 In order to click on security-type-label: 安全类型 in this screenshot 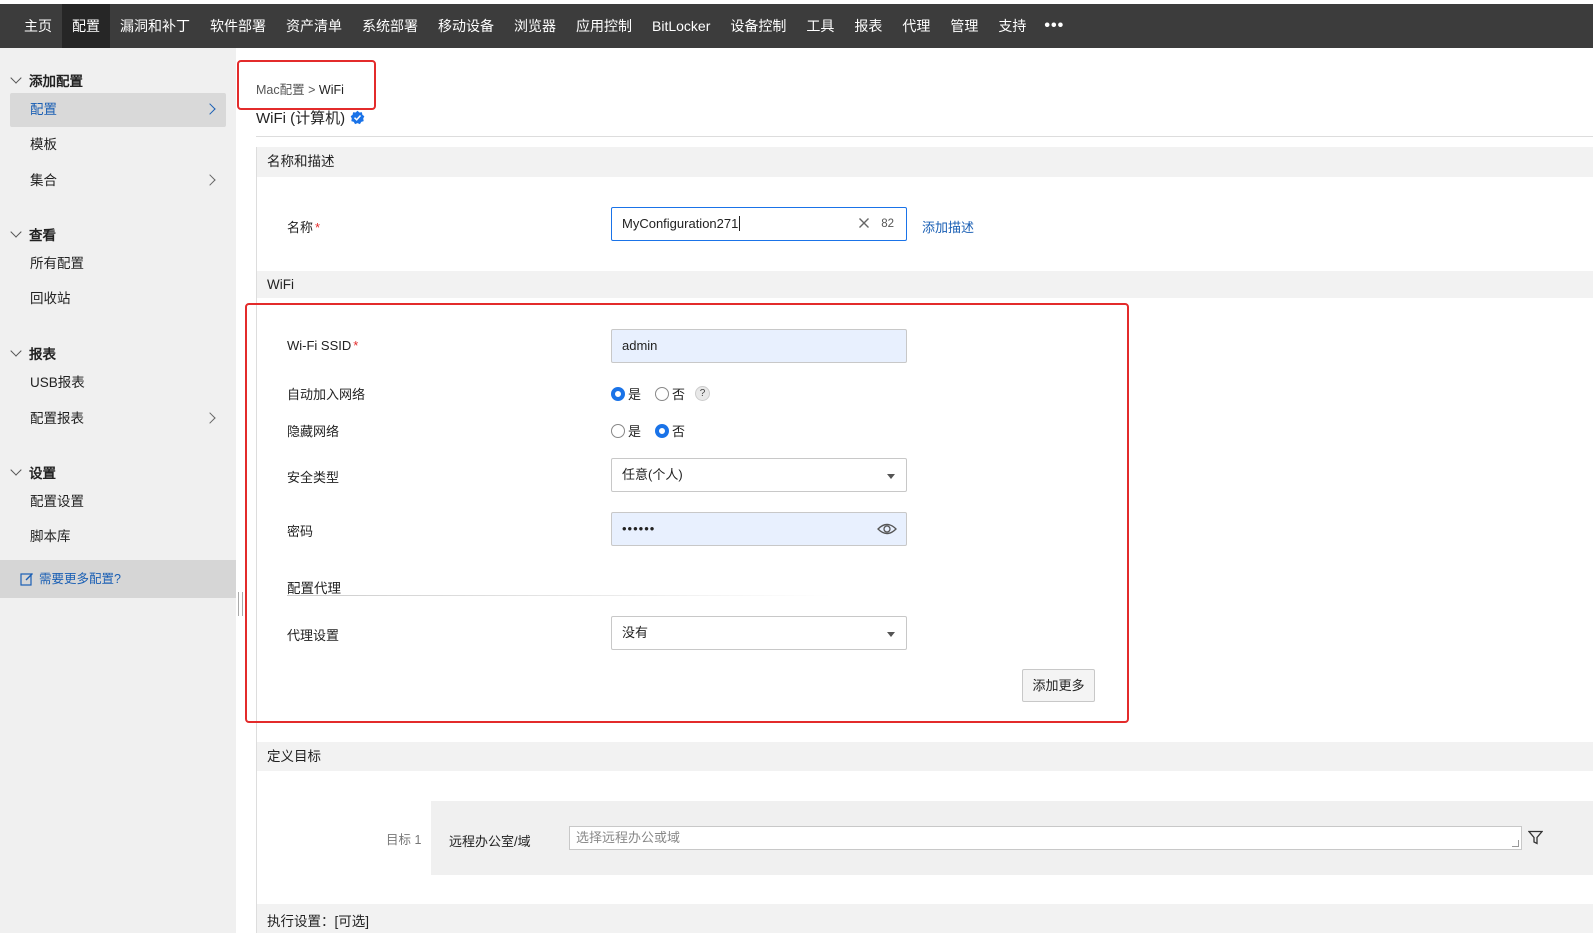, I will do `click(313, 477)`.